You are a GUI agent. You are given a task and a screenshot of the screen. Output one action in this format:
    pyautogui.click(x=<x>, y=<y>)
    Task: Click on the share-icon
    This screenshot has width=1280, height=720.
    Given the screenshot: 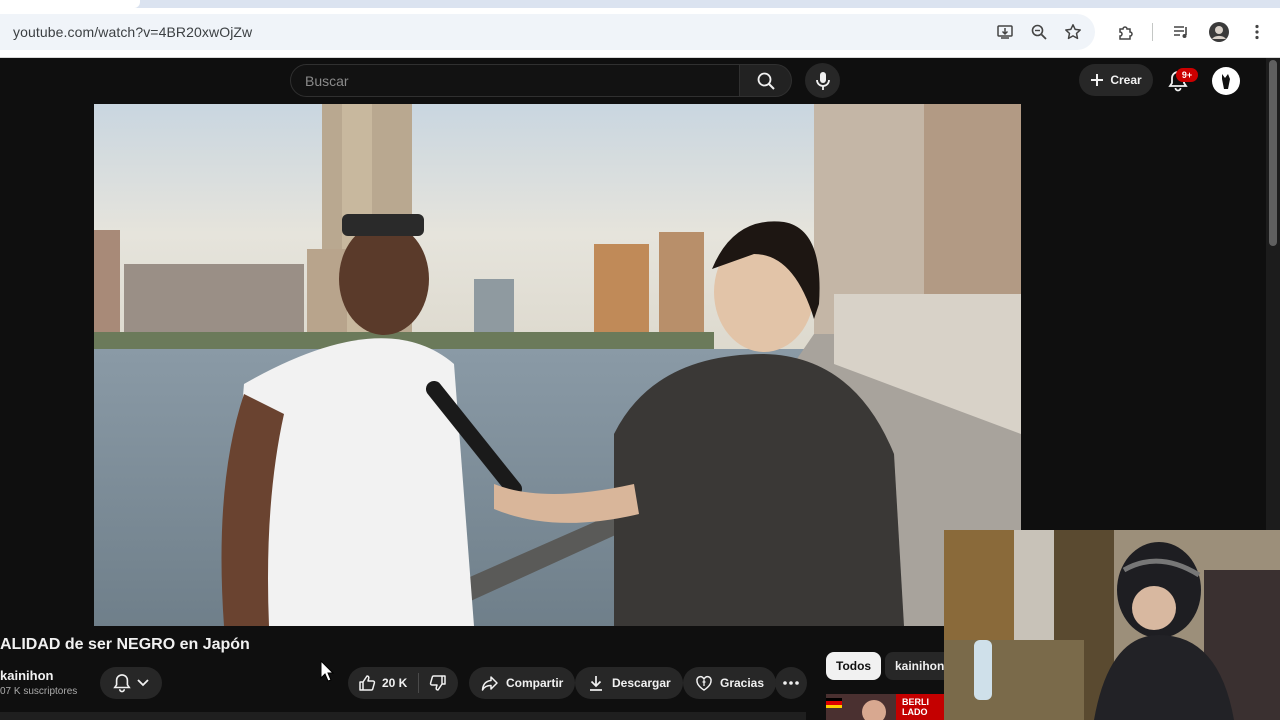 What is the action you would take?
    pyautogui.click(x=489, y=683)
    